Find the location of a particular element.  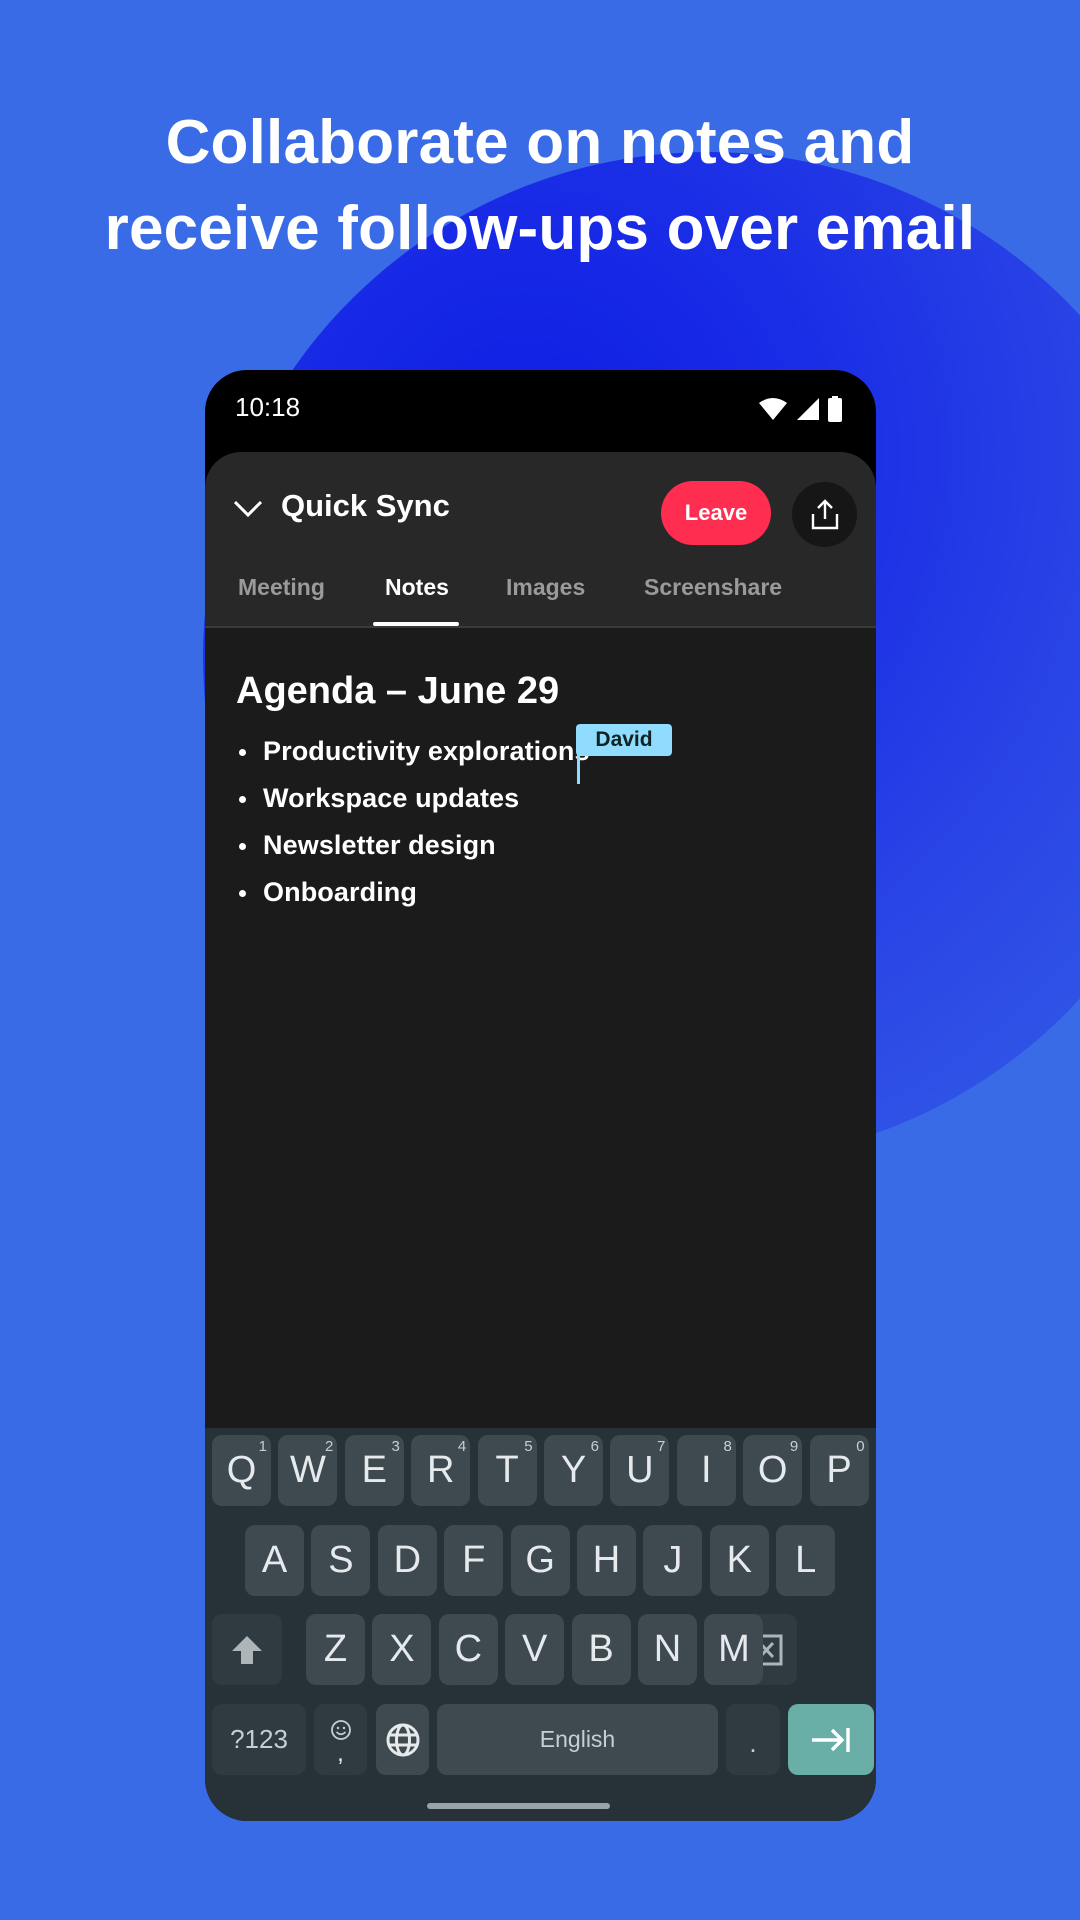

key-label: J is located at coordinates (673, 1560).